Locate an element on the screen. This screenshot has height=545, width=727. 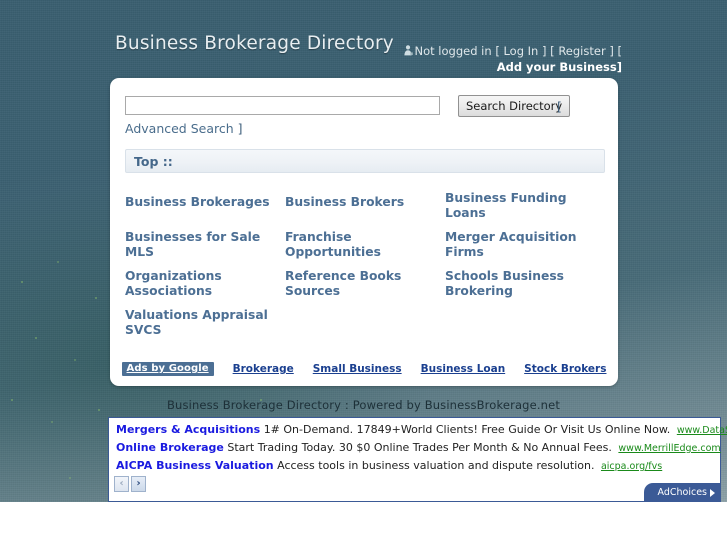
category-cell: Franchise Opportunities is located at coordinates (365, 249).